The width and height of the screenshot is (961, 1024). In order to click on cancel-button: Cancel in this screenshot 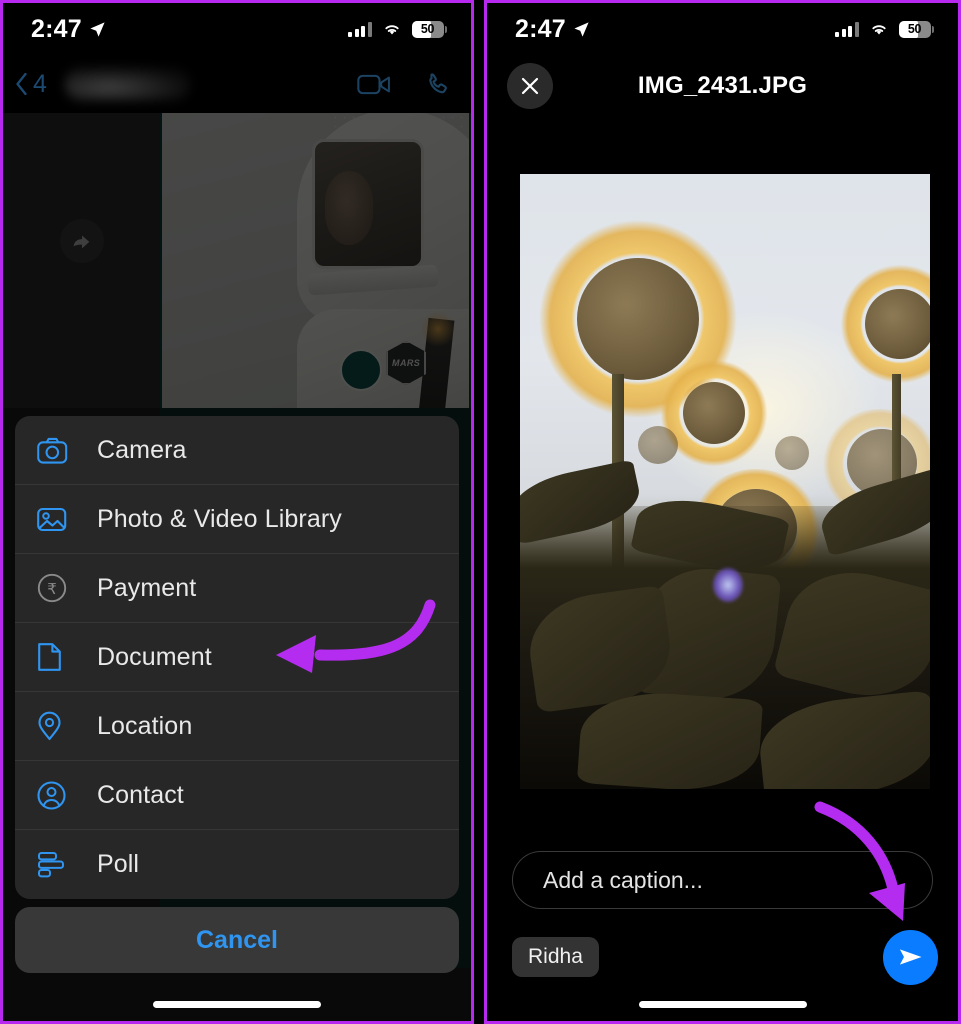, I will do `click(237, 940)`.